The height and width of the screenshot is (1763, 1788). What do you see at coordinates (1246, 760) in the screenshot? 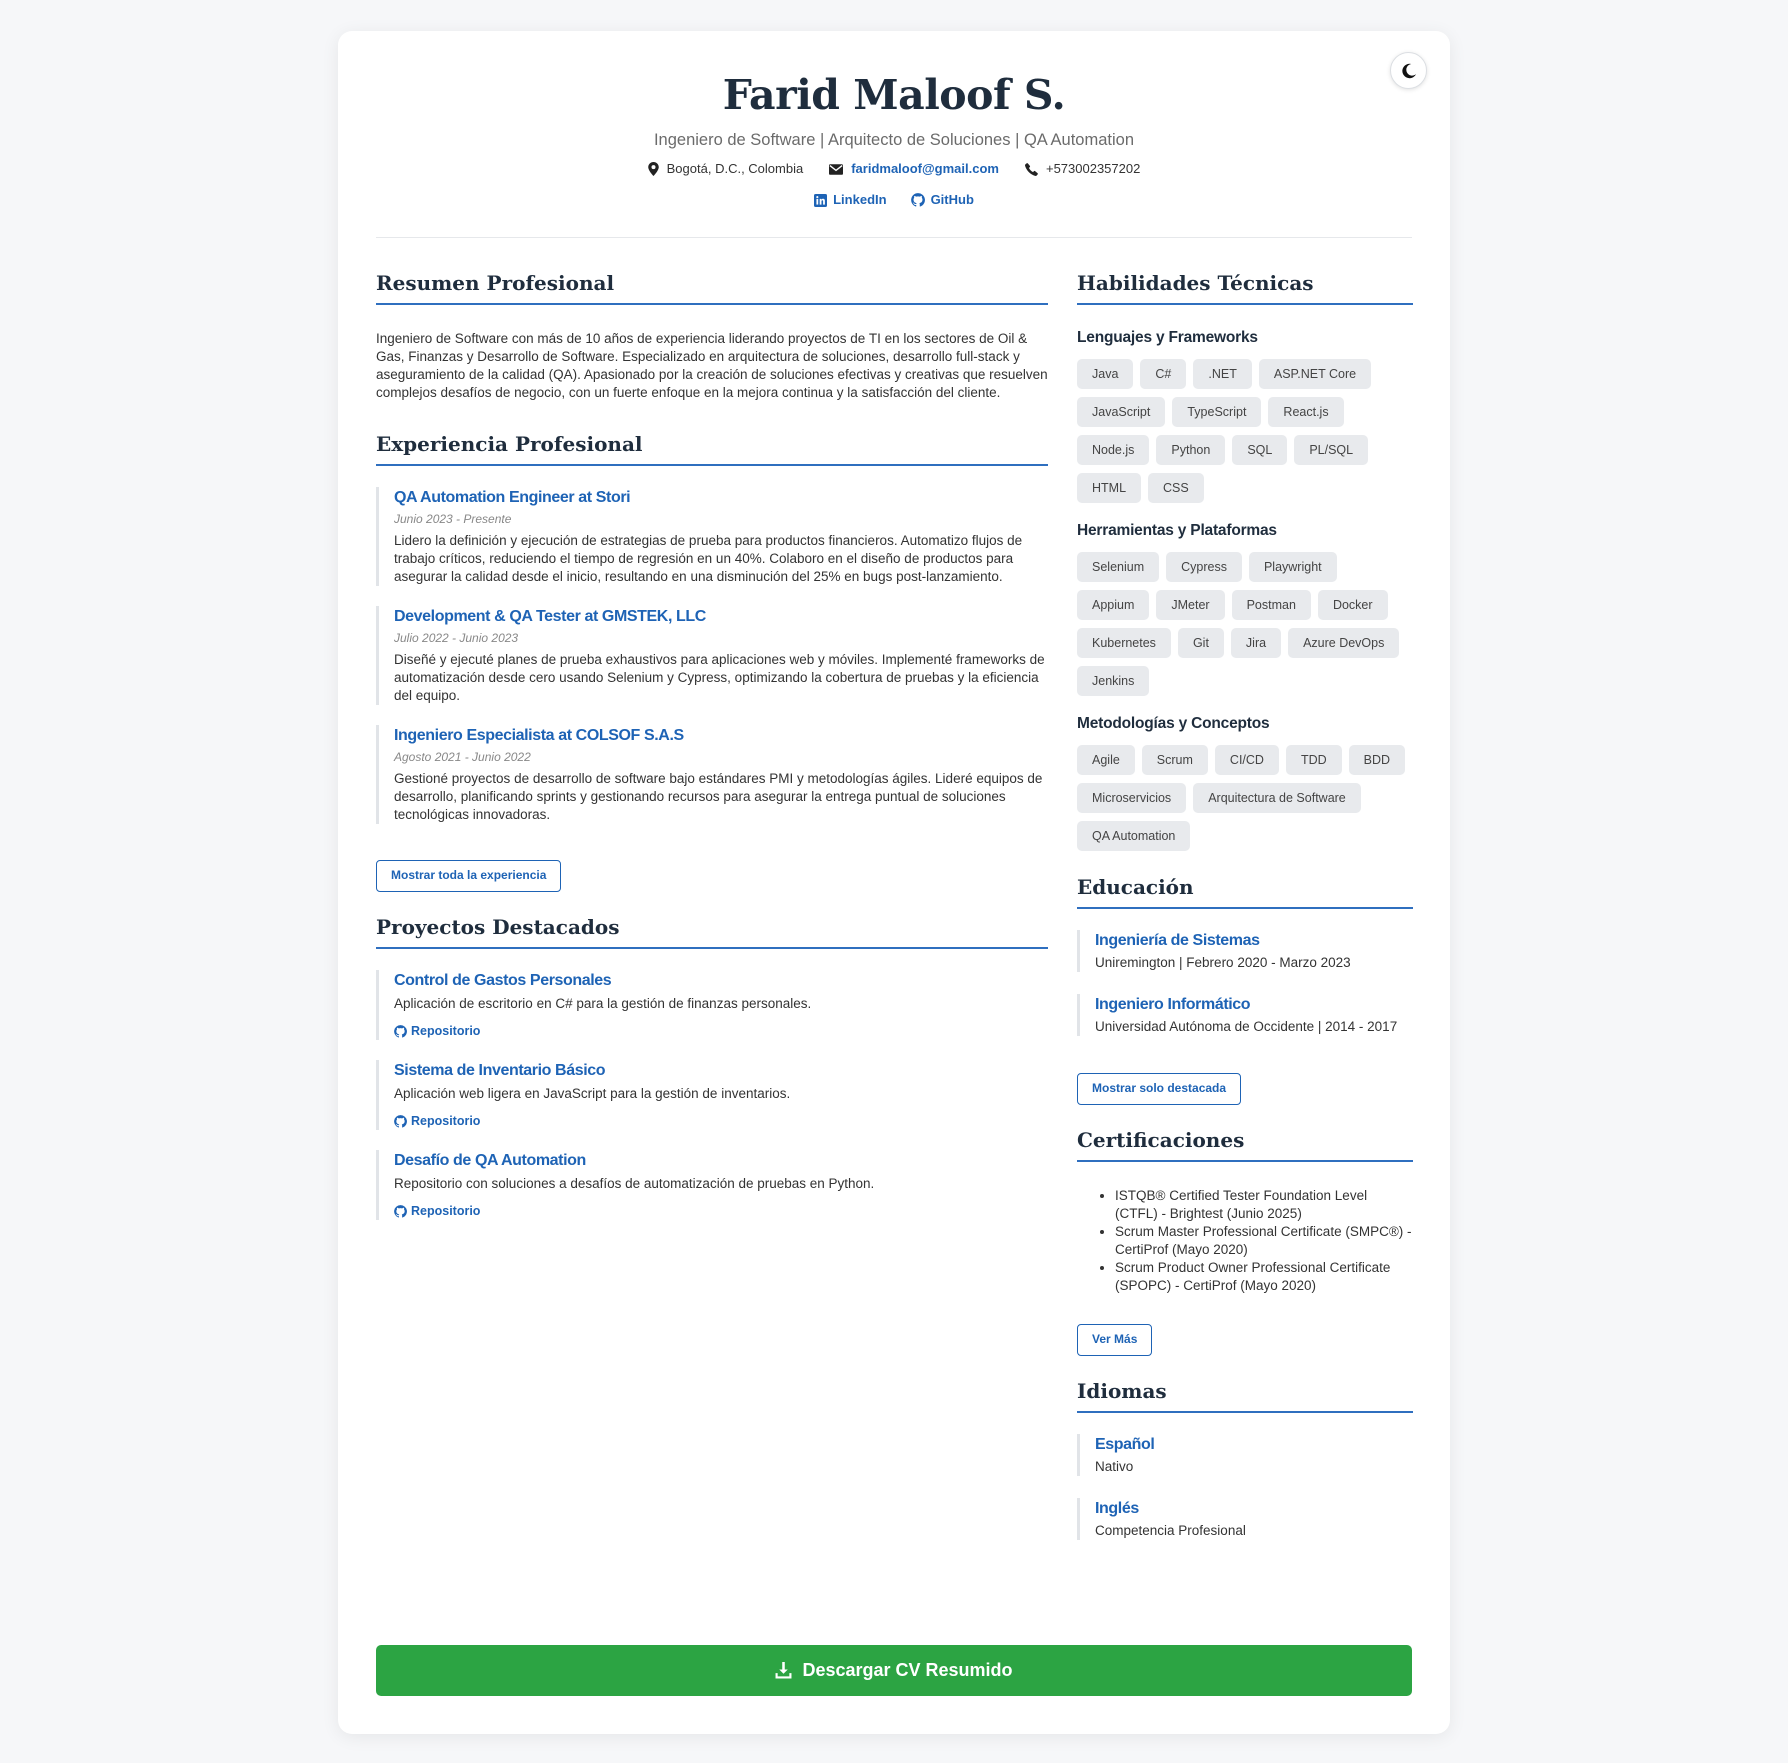
I see `skill-tag: CI/CD` at bounding box center [1246, 760].